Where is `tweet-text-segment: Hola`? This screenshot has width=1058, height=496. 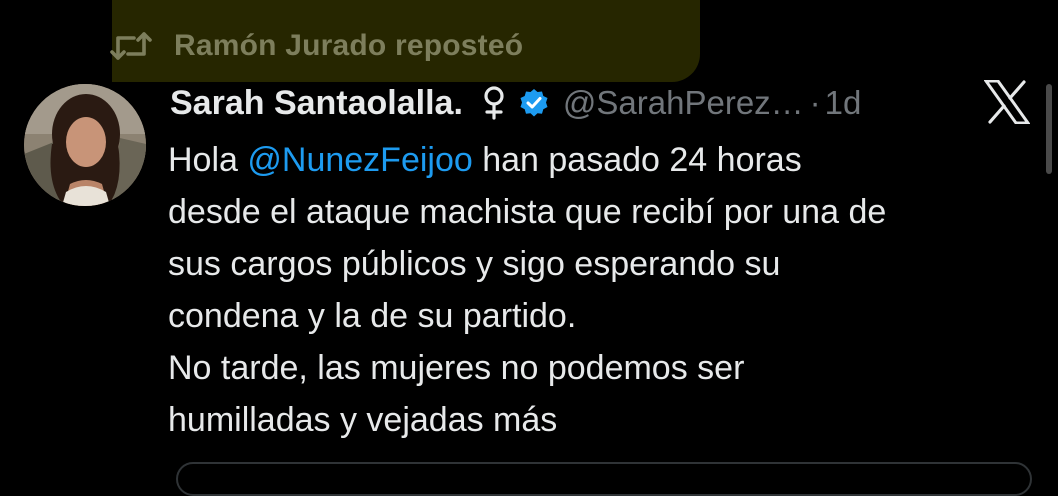
tweet-text-segment: Hola is located at coordinates (208, 160).